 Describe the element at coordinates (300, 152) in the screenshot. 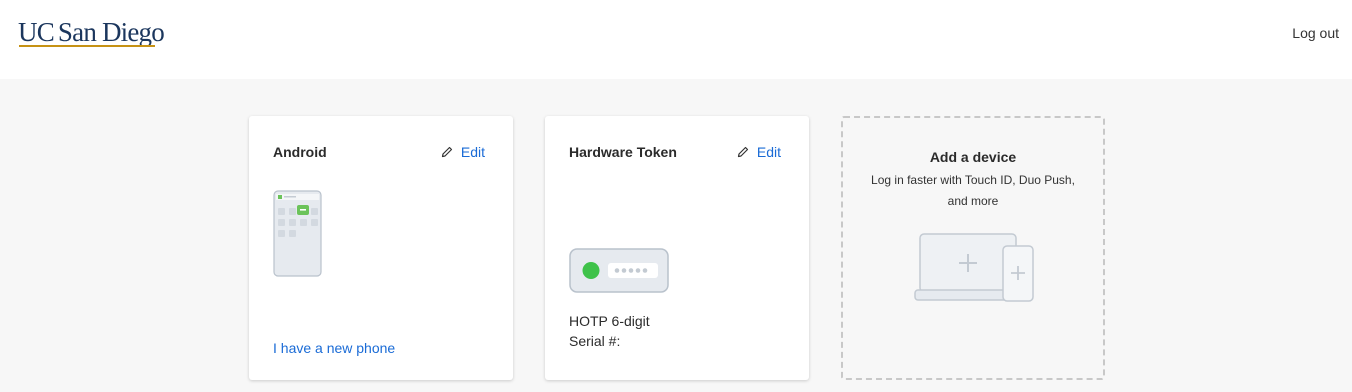

I see `device-name: Android` at that location.